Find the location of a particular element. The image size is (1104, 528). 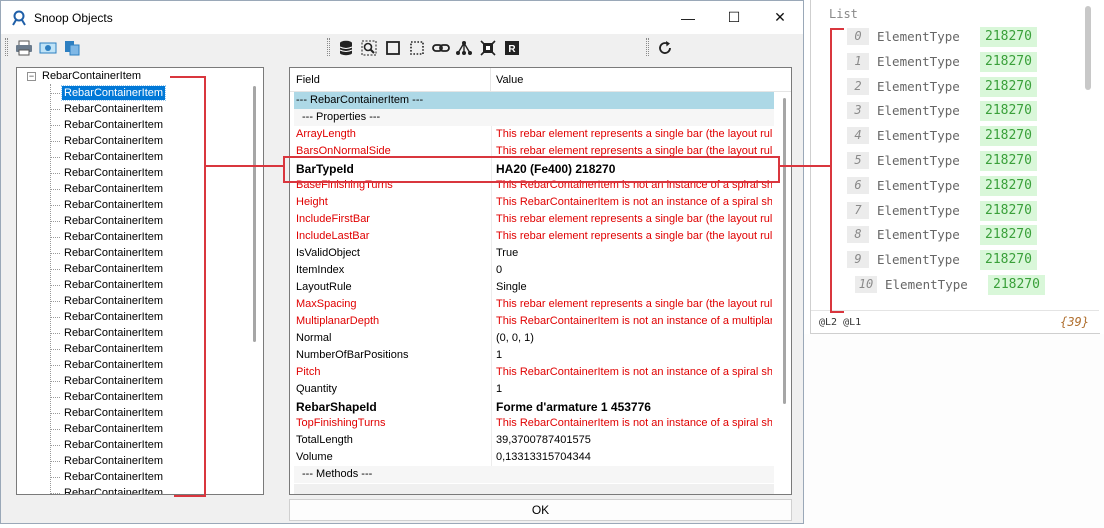

grid-row: IsValidObject True is located at coordinates (534, 253).